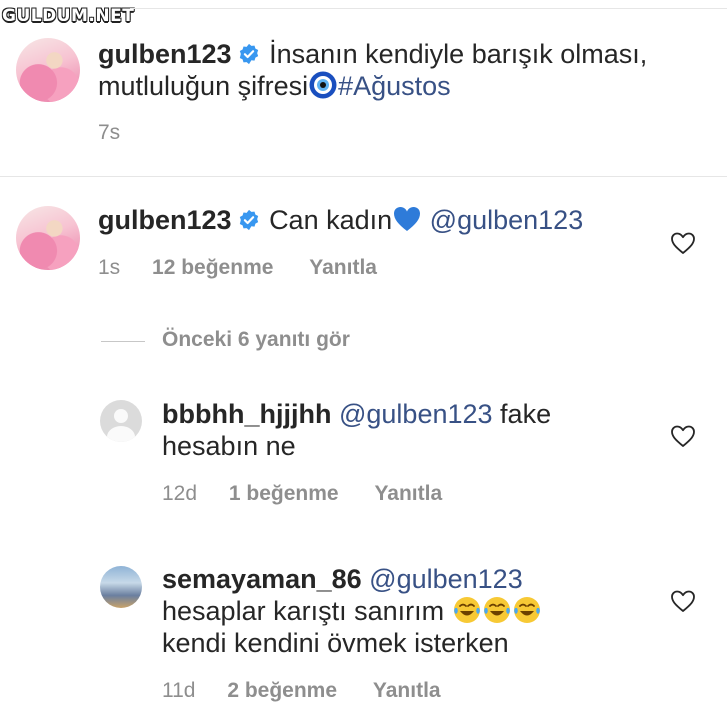  I want to click on comment1-username: gulben123, so click(165, 220).